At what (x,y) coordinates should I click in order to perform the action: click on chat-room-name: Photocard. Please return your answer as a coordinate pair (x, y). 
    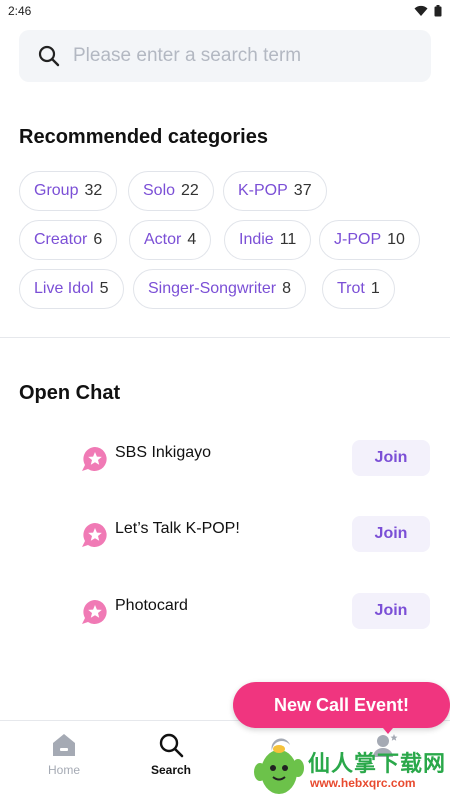
    Looking at the image, I should click on (151, 605).